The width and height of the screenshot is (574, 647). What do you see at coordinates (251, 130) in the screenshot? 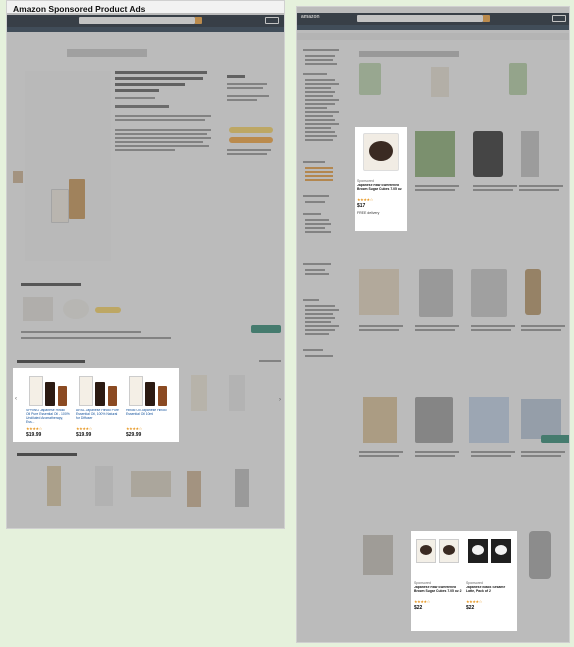
I see `add-to-cart-button` at bounding box center [251, 130].